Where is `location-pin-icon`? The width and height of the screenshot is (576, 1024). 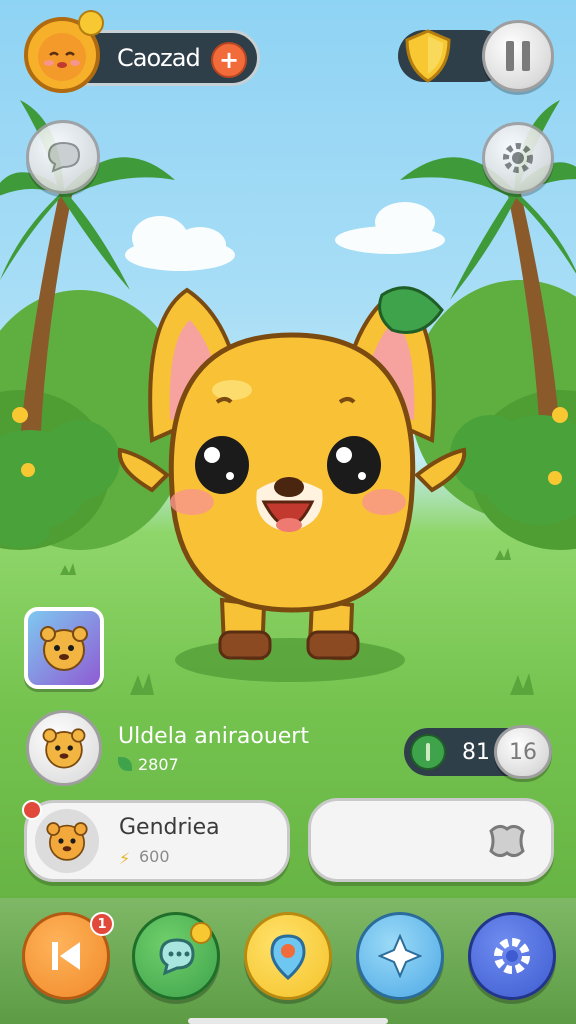 location-pin-icon is located at coordinates (288, 957).